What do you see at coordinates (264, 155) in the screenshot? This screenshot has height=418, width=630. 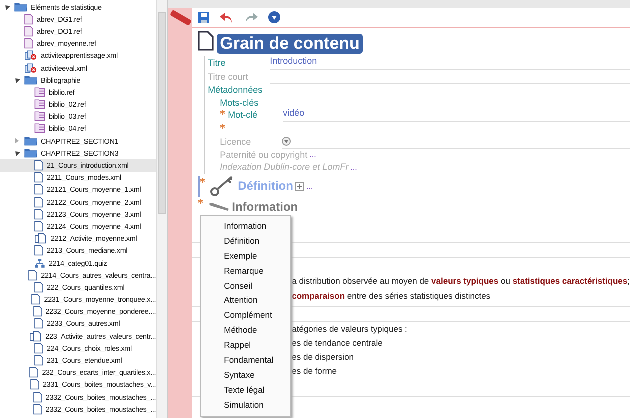 I see `field-label: Paternité ou copyright` at bounding box center [264, 155].